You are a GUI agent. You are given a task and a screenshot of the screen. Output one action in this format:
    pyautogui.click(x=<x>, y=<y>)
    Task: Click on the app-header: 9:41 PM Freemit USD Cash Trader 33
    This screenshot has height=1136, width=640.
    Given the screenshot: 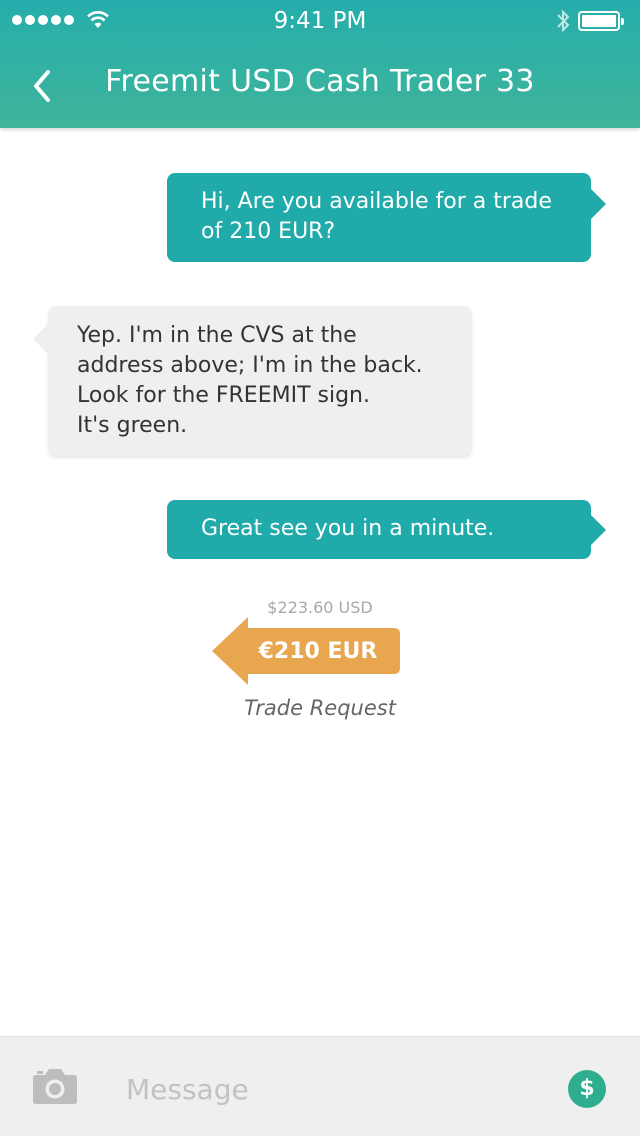 What is the action you would take?
    pyautogui.click(x=320, y=64)
    